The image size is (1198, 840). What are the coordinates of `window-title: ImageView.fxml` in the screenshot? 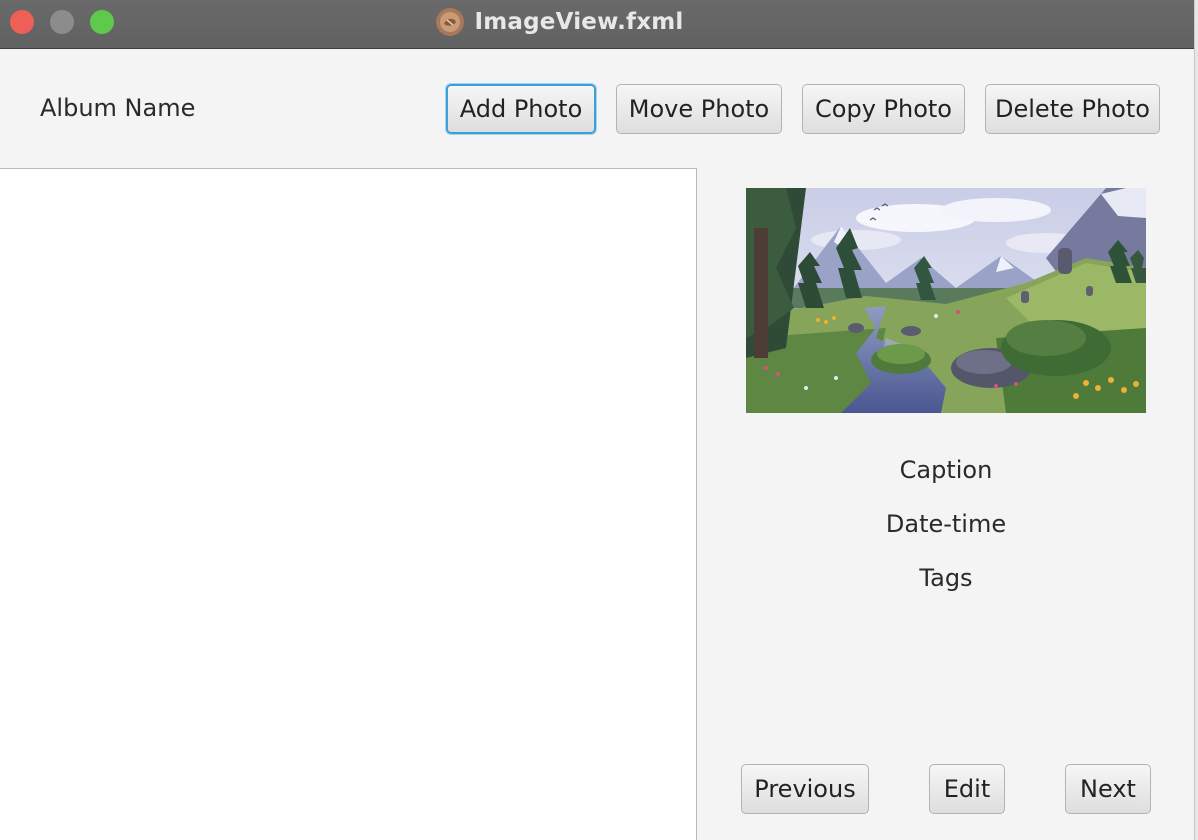 It's located at (579, 22).